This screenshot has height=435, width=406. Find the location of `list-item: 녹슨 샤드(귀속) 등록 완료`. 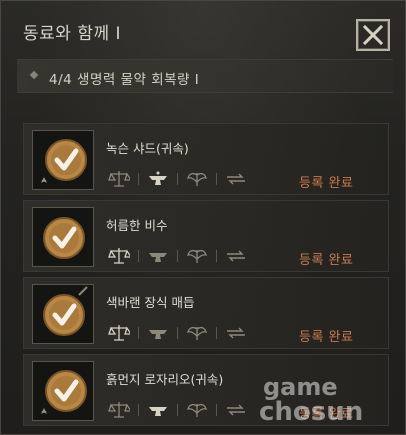

list-item: 녹슨 샤드(귀속) 등록 완료 is located at coordinates (206, 159).